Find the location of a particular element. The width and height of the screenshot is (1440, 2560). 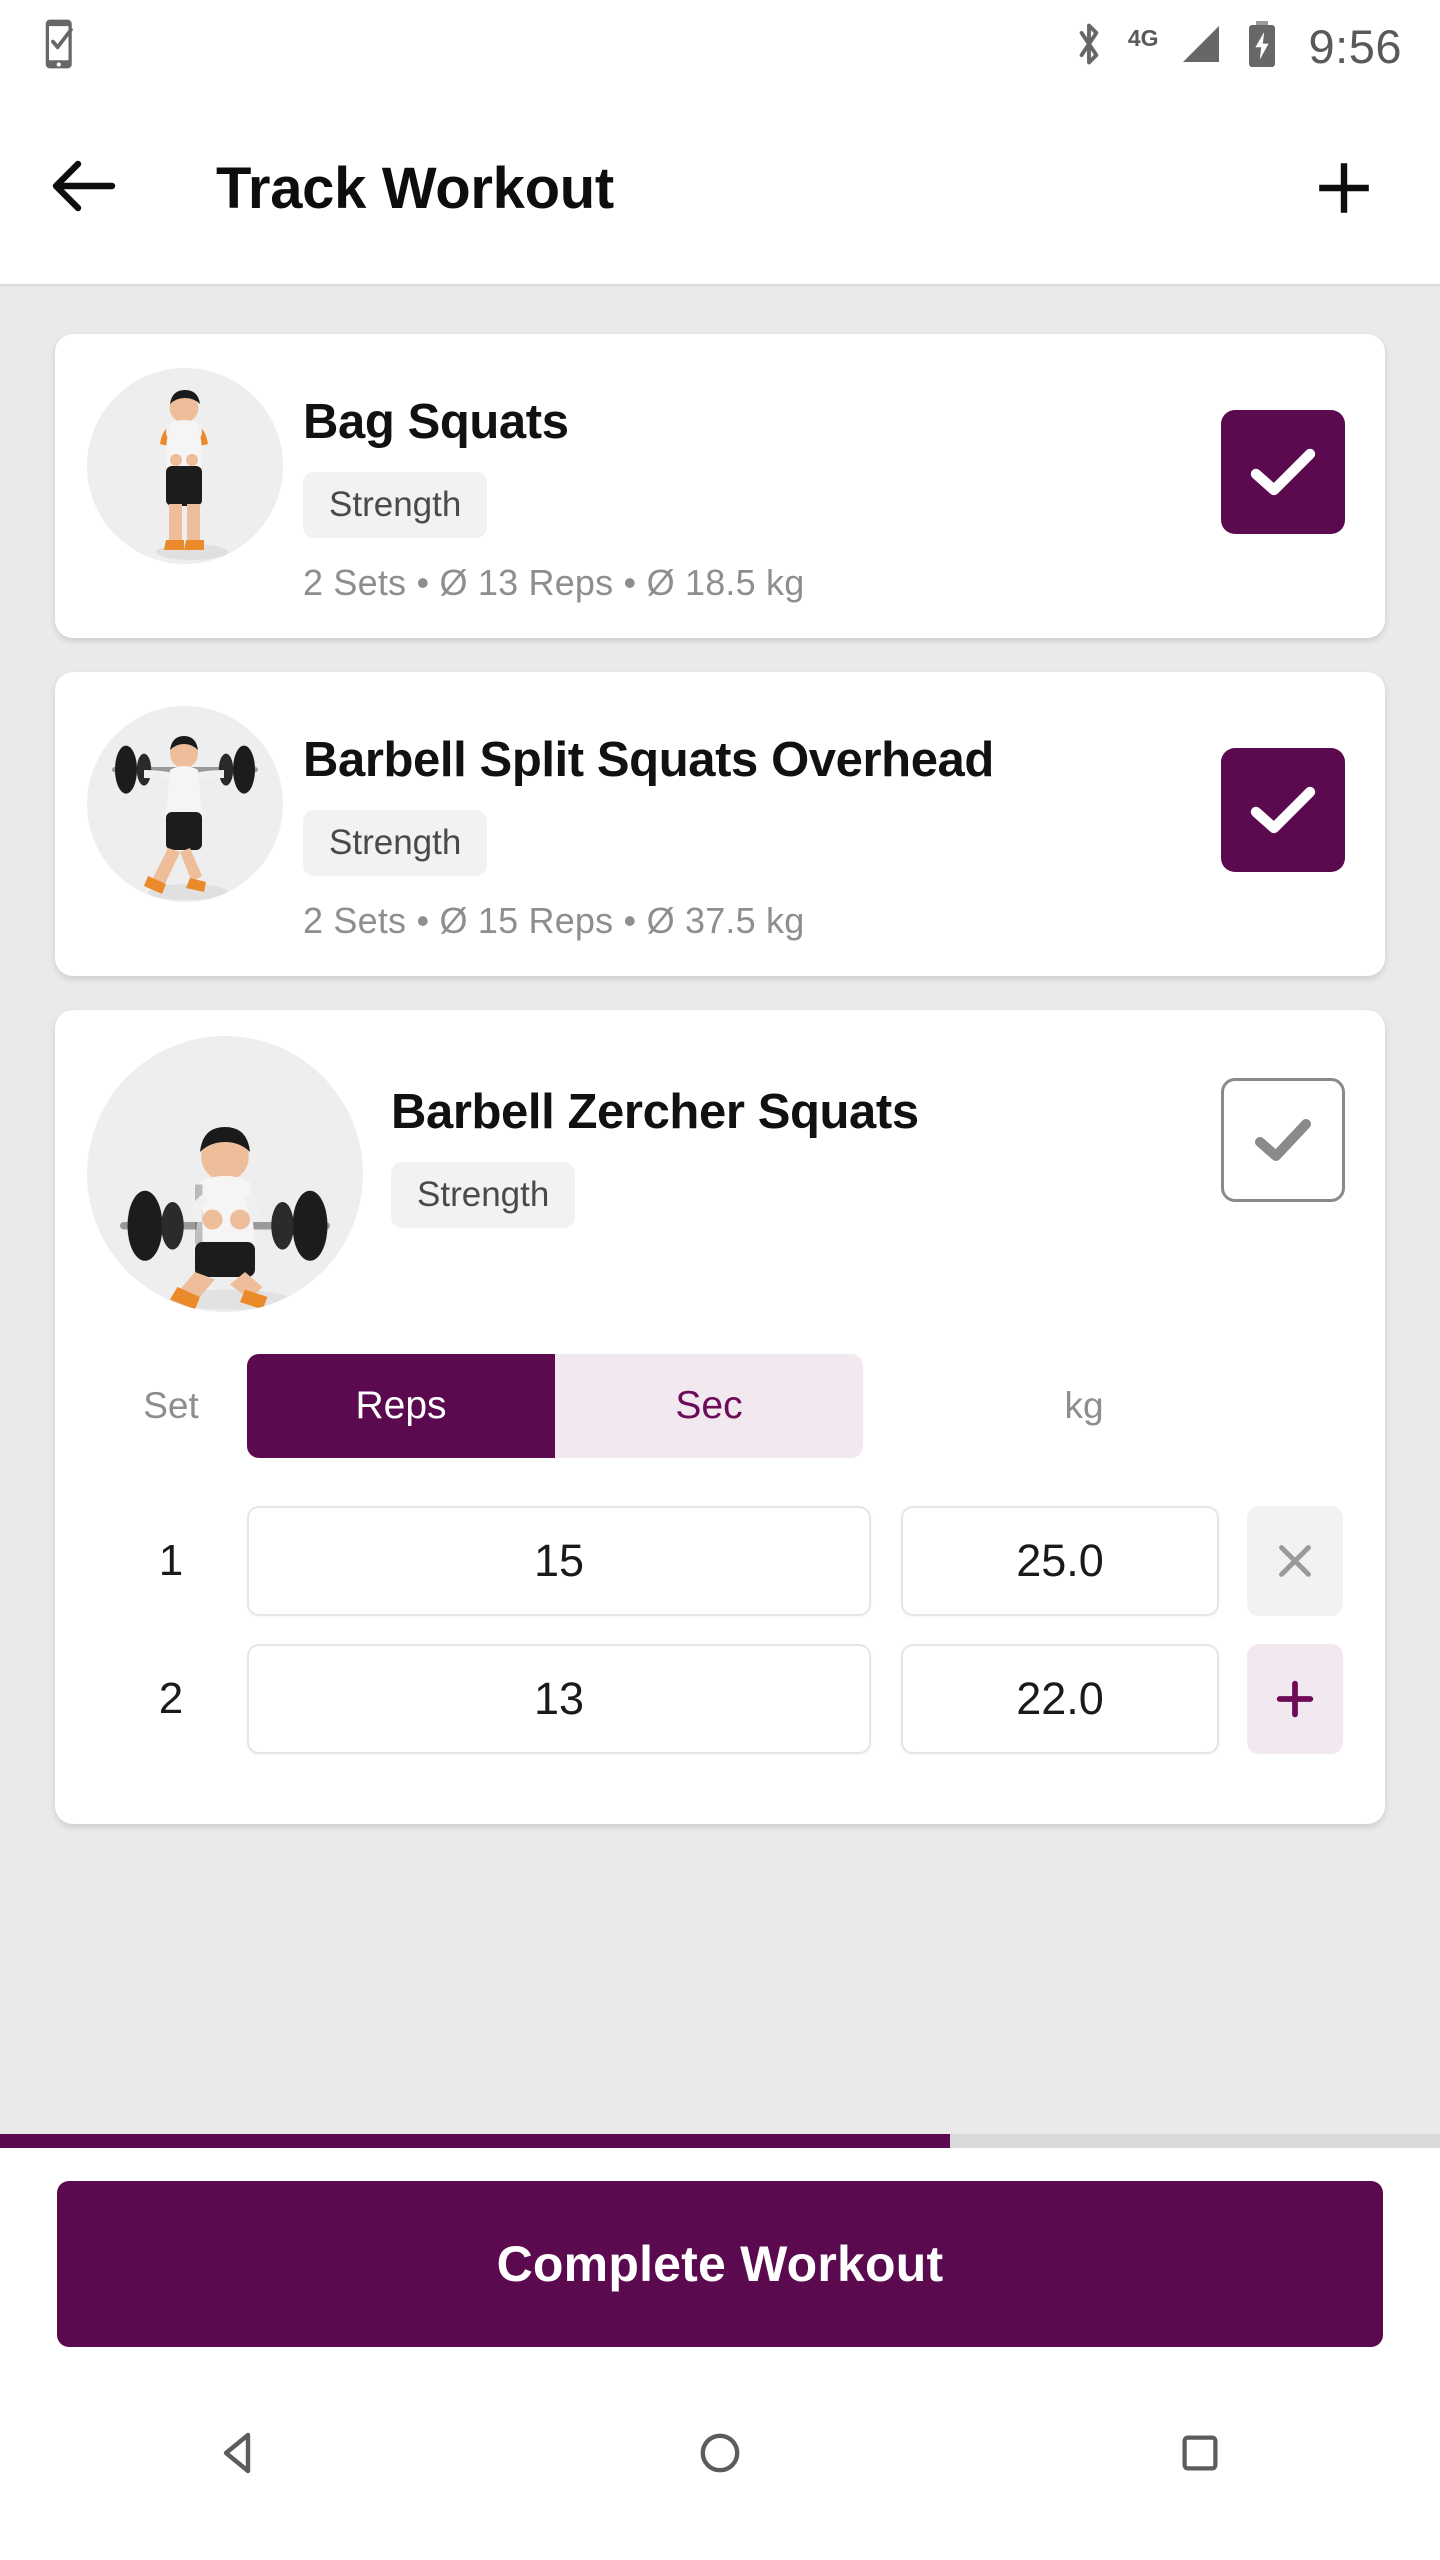

reps-sec-toggle: Reps Sec is located at coordinates (555, 1406).